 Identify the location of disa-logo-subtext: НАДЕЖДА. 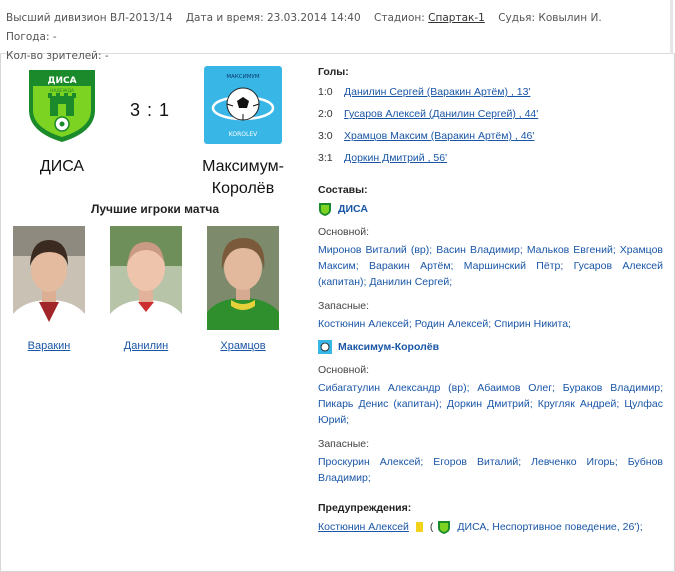
(62, 91).